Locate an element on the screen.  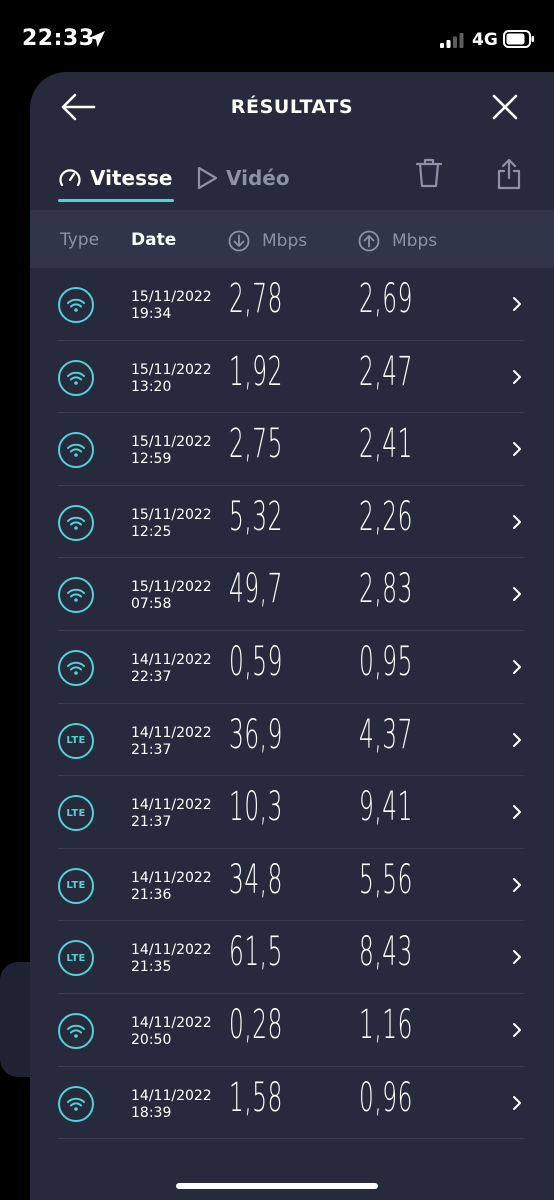
result-row: 14/11/2022 22:37 0,59 0,95 is located at coordinates (292, 667).